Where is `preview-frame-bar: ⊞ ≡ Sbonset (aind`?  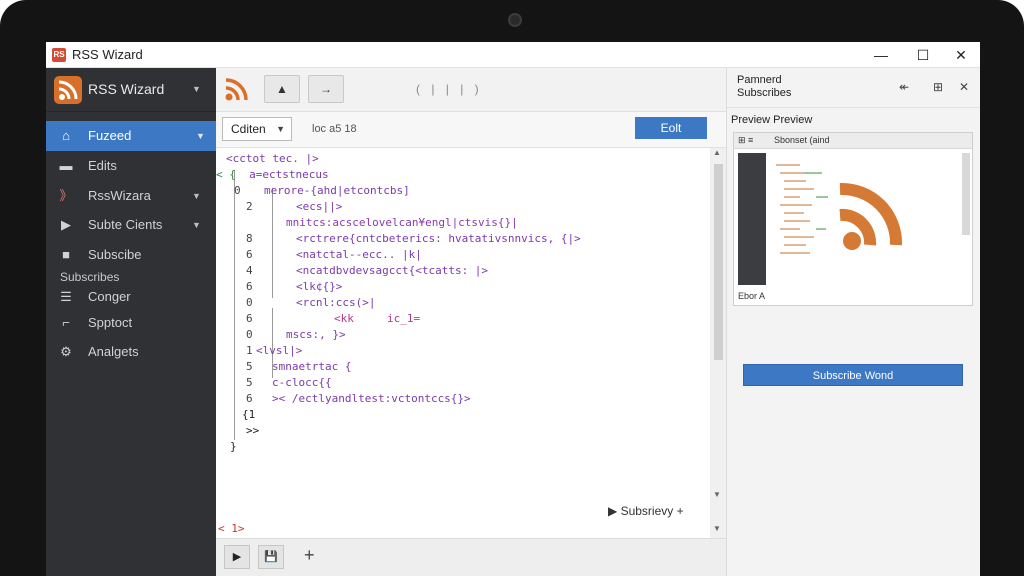 preview-frame-bar: ⊞ ≡ Sbonset (aind is located at coordinates (853, 141).